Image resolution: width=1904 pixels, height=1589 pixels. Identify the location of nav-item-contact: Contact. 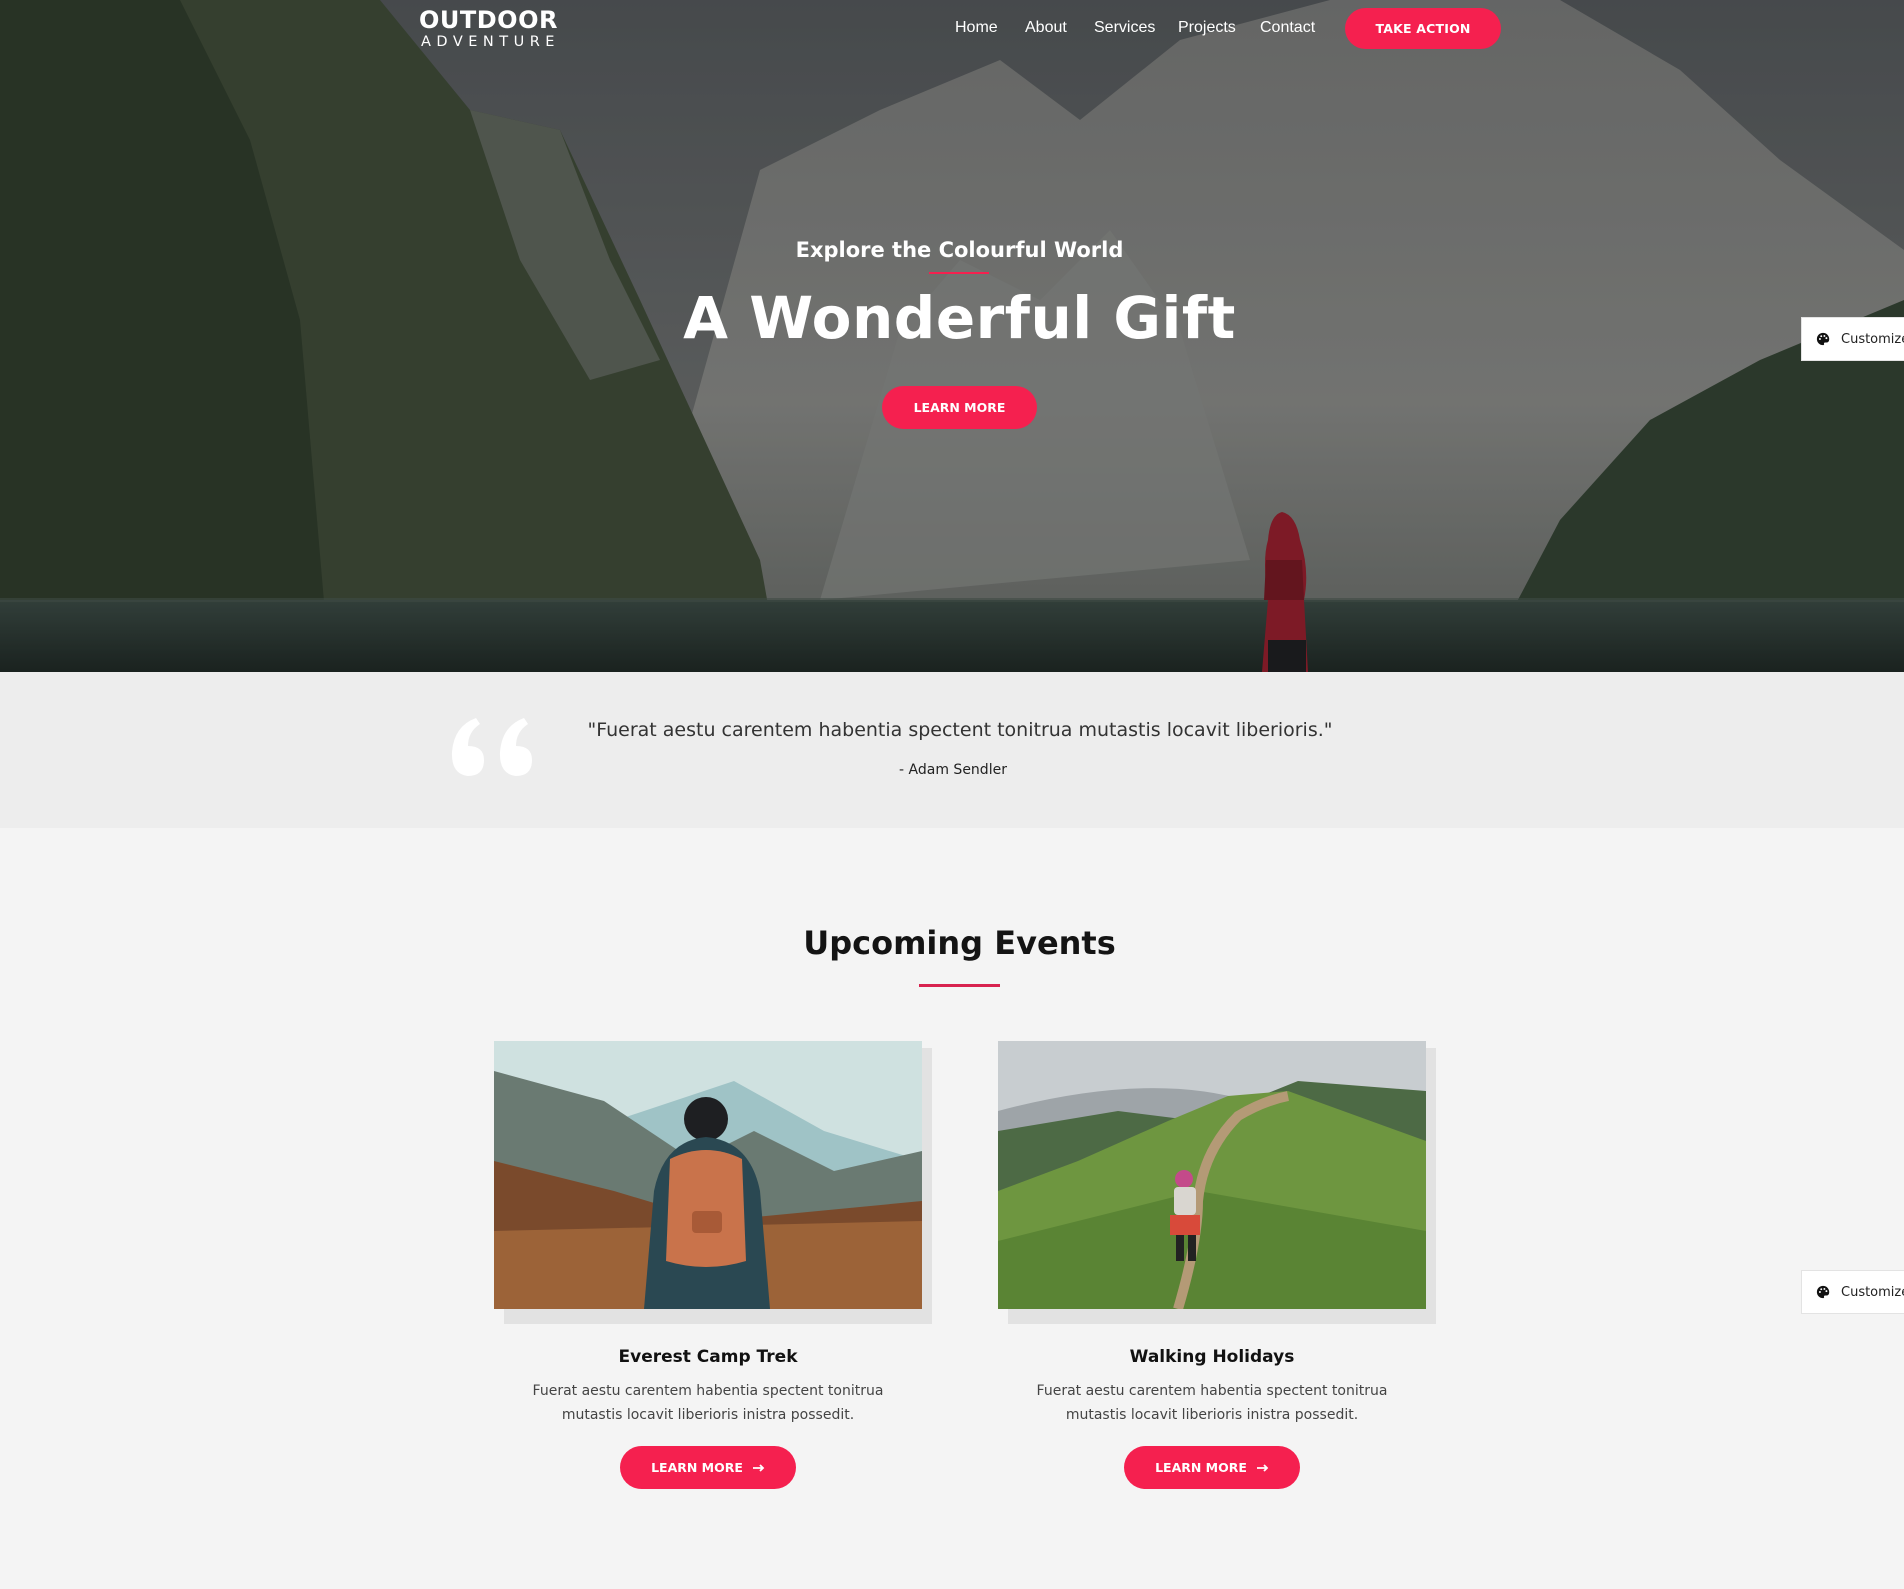
(1287, 28).